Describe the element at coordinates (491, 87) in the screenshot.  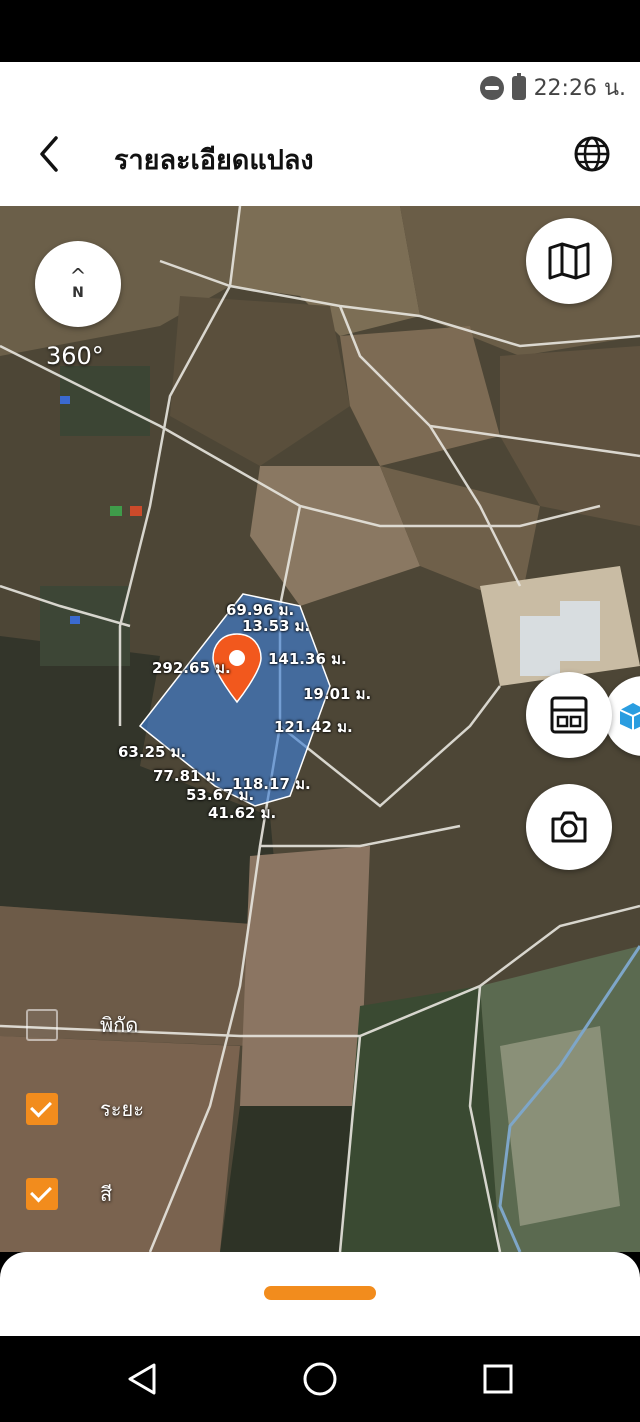
I see `do-not-disturb-icon` at that location.